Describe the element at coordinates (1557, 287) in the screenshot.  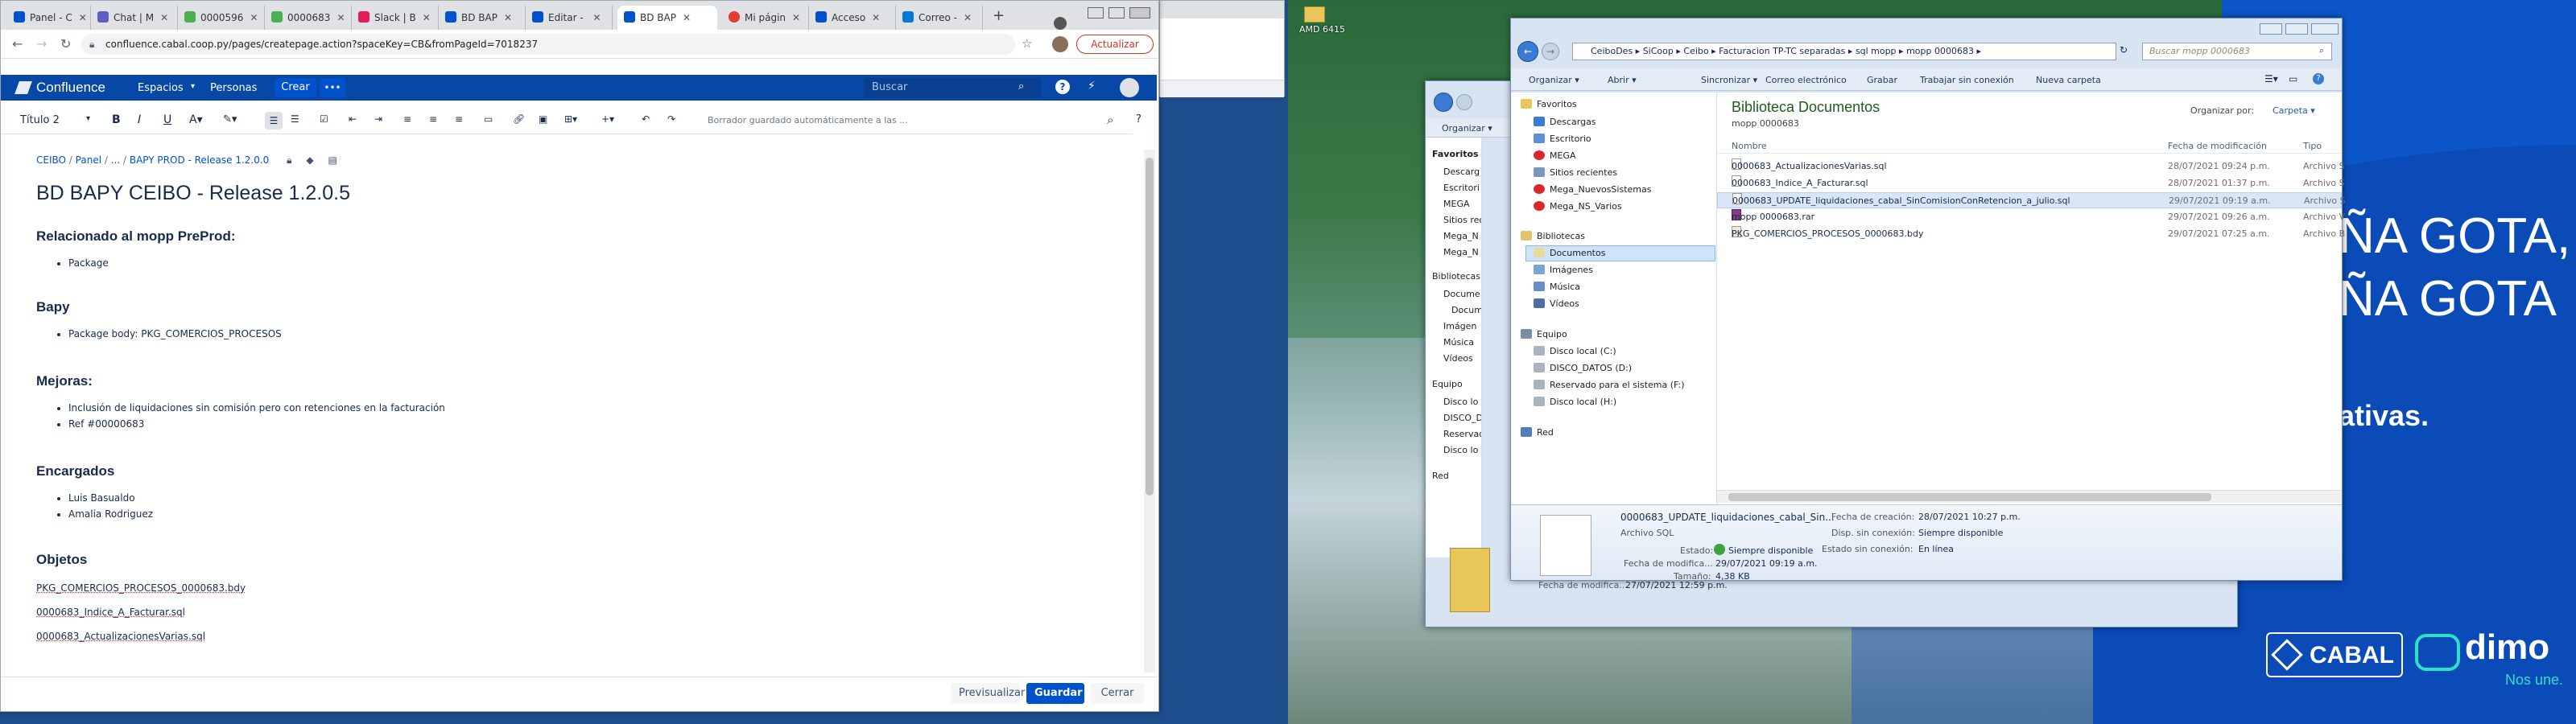
I see `nav-item-music: Música` at that location.